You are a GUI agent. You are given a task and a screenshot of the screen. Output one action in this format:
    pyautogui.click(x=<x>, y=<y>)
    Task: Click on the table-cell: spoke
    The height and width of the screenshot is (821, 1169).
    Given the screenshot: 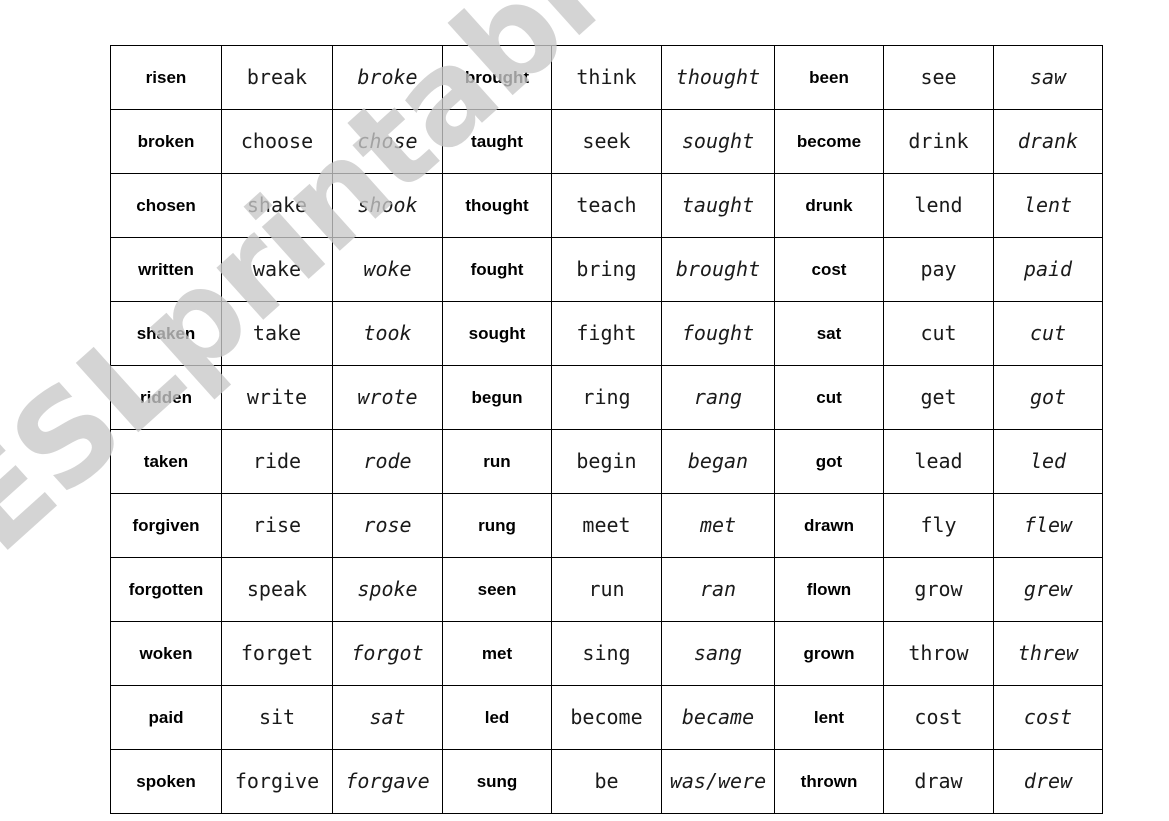 What is the action you would take?
    pyautogui.click(x=387, y=589)
    